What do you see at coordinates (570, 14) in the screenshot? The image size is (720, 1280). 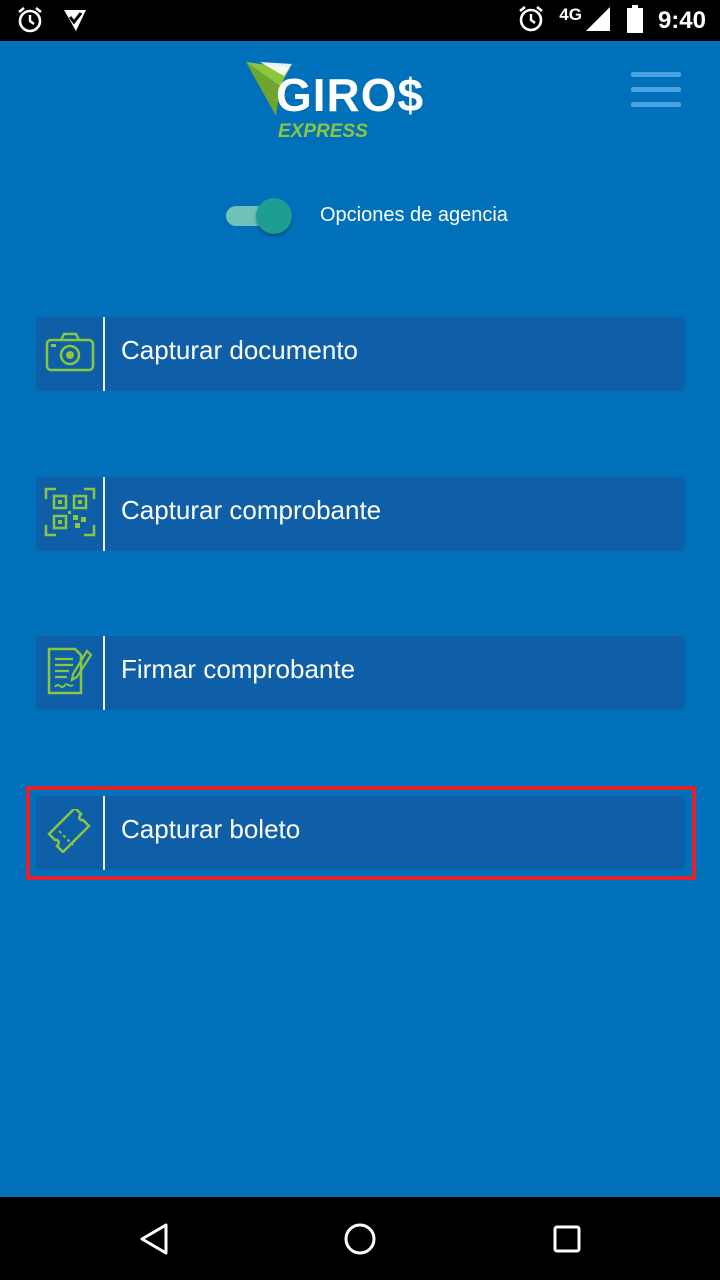 I see `network-type: 4G` at bounding box center [570, 14].